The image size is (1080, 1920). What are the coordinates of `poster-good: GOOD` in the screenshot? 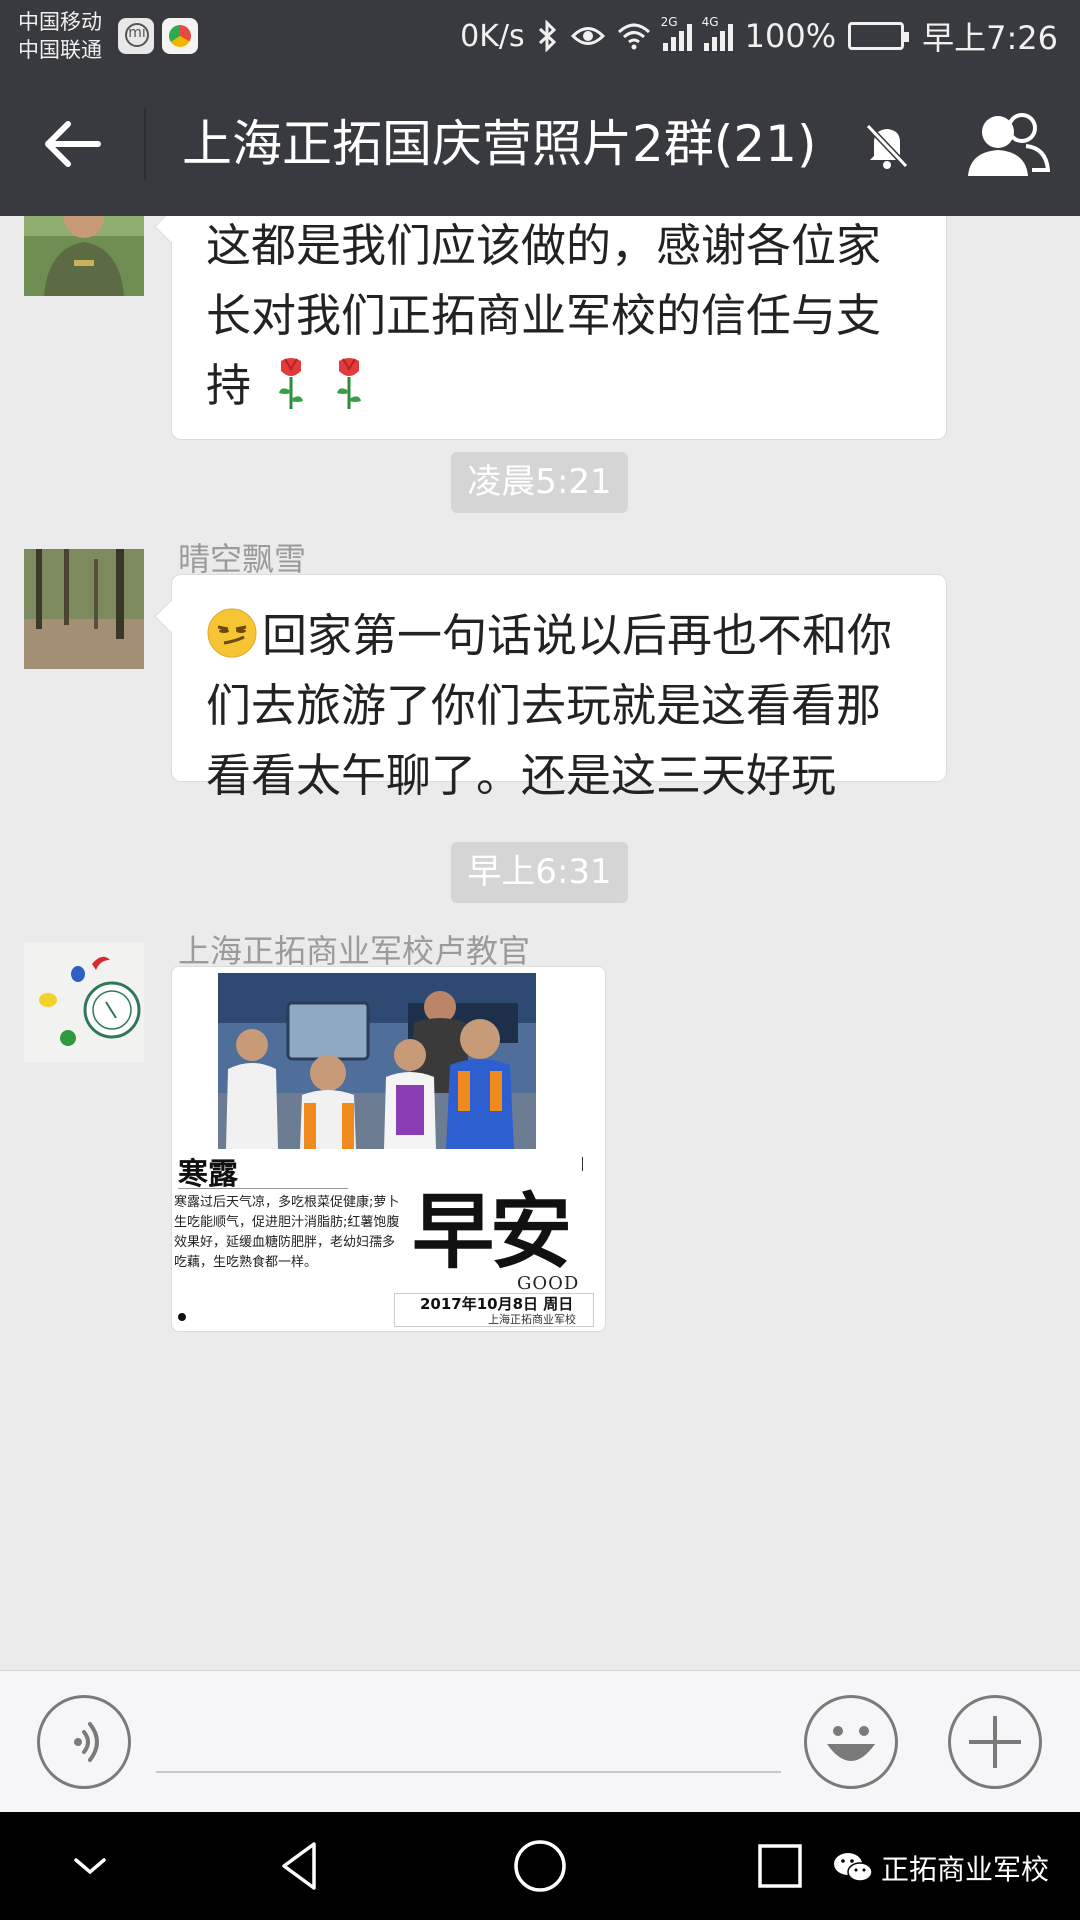 It's located at (548, 1283).